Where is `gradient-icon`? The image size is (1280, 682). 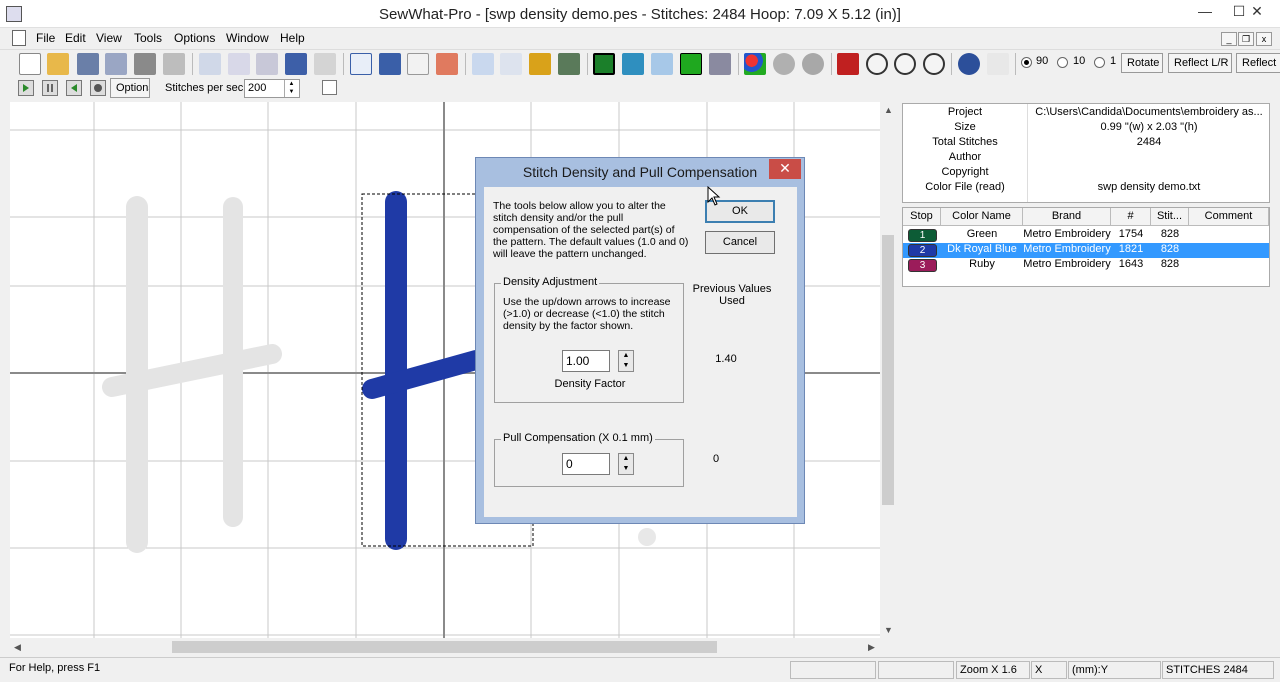
gradient-icon is located at coordinates (691, 64).